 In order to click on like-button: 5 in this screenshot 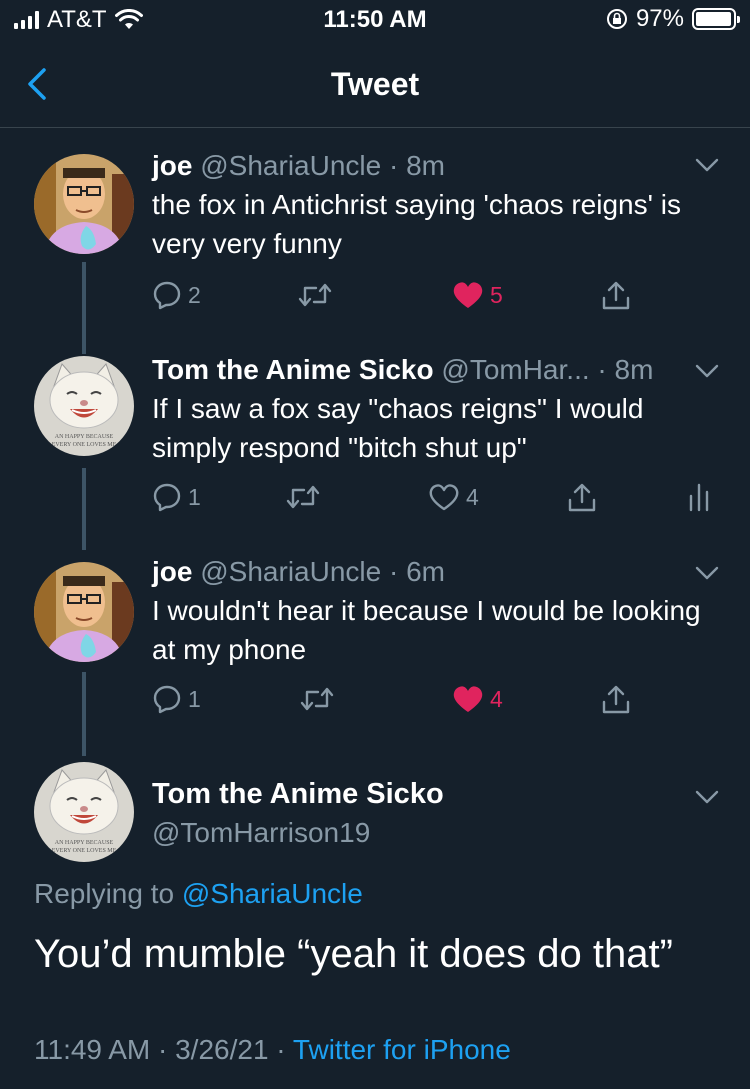, I will do `click(477, 295)`.